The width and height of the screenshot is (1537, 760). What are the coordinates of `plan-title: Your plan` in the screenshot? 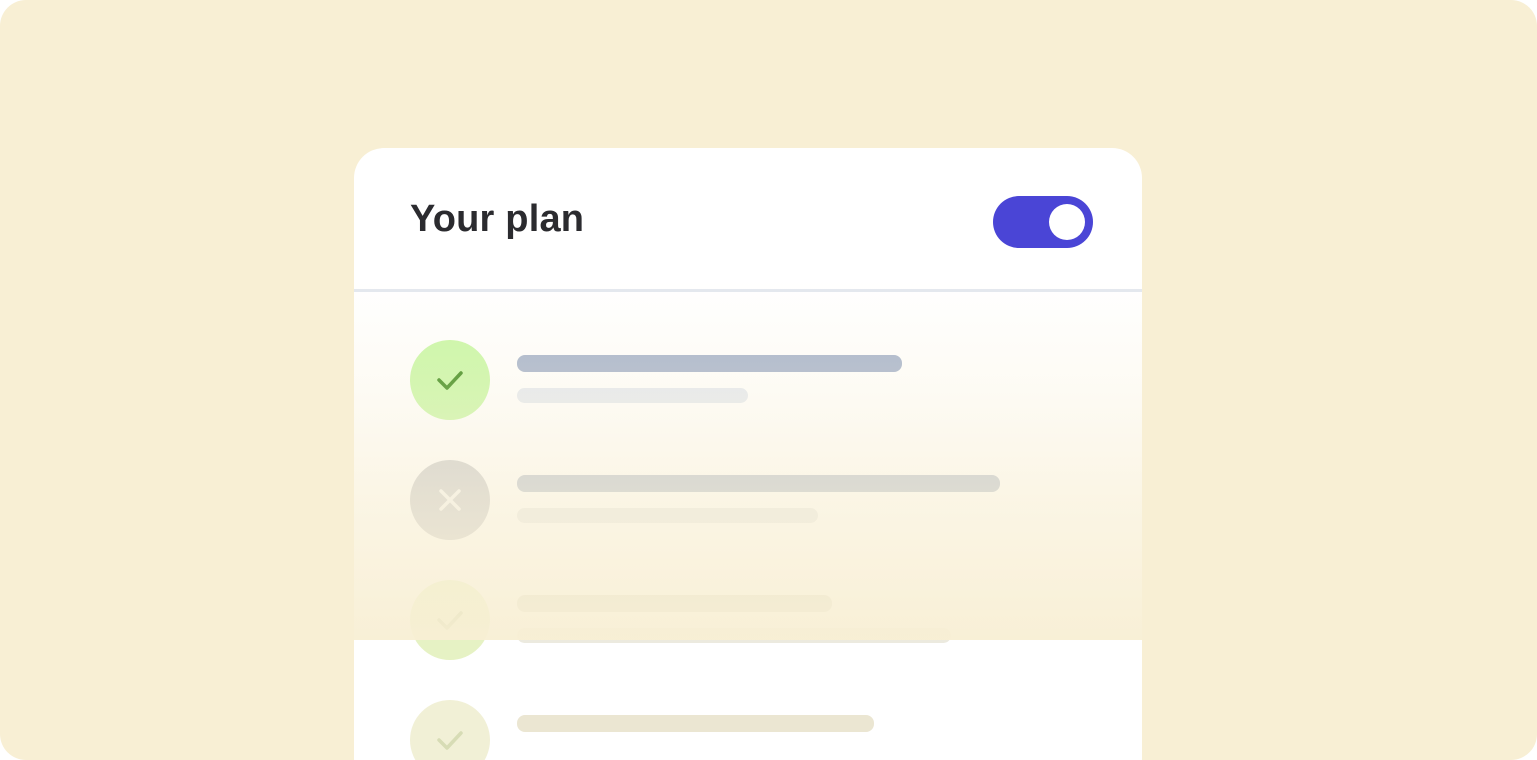 It's located at (497, 219).